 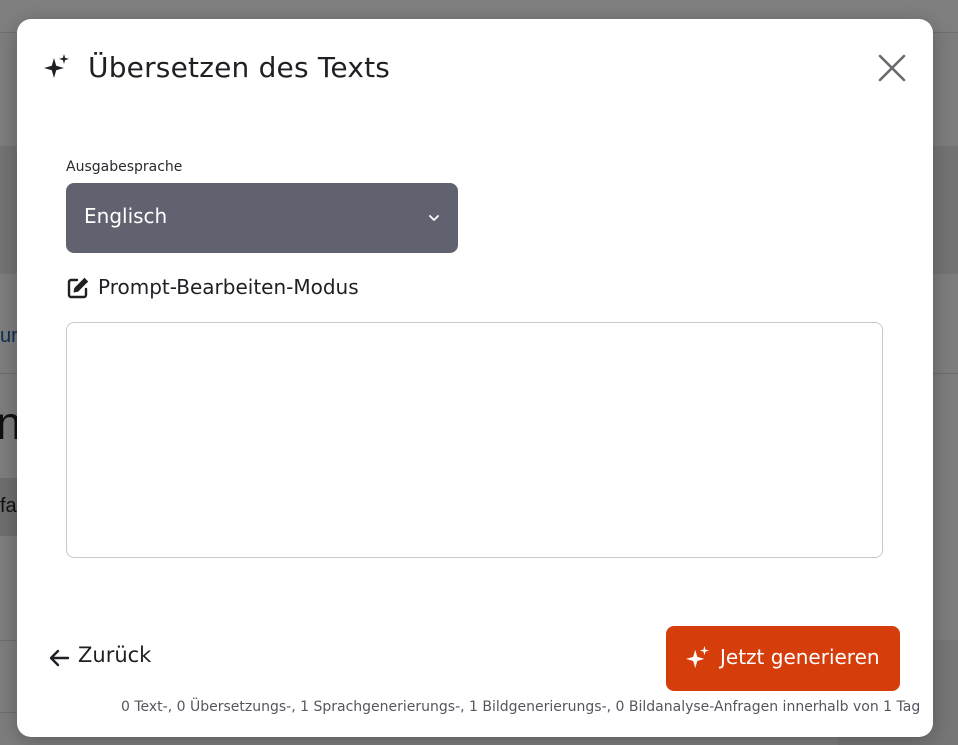 What do you see at coordinates (262, 218) in the screenshot?
I see `output-language-select: Englisch` at bounding box center [262, 218].